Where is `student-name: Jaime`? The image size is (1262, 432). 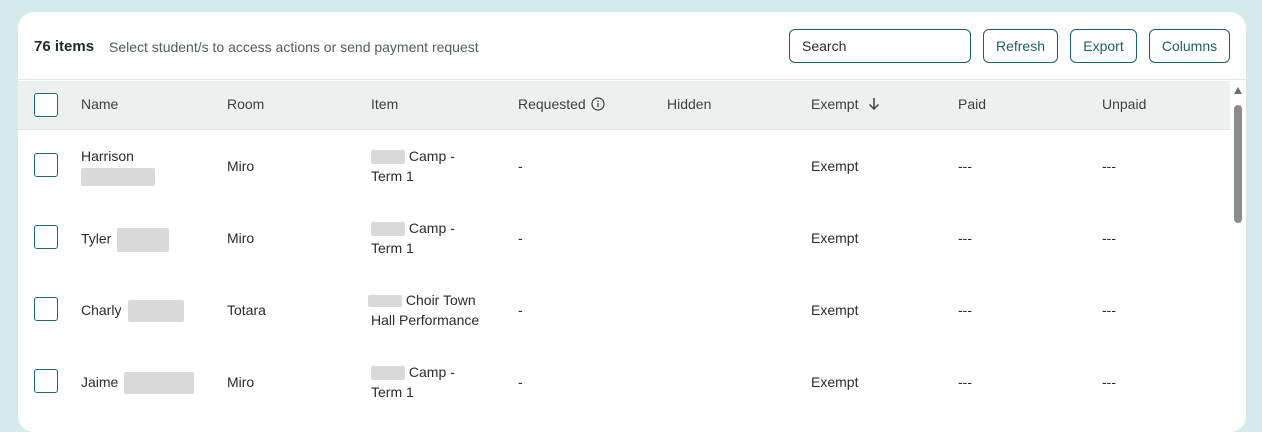 student-name: Jaime is located at coordinates (138, 383).